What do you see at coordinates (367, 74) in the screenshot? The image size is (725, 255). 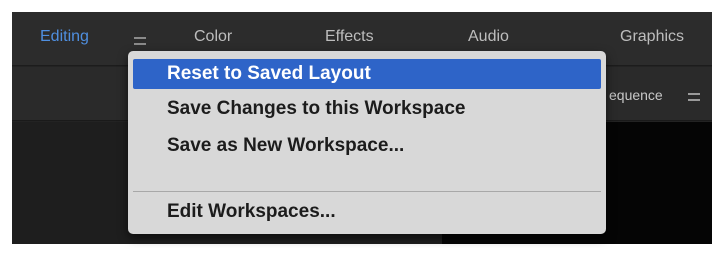 I see `menu-item-reset-to-saved-layout: Reset to Saved Layout` at bounding box center [367, 74].